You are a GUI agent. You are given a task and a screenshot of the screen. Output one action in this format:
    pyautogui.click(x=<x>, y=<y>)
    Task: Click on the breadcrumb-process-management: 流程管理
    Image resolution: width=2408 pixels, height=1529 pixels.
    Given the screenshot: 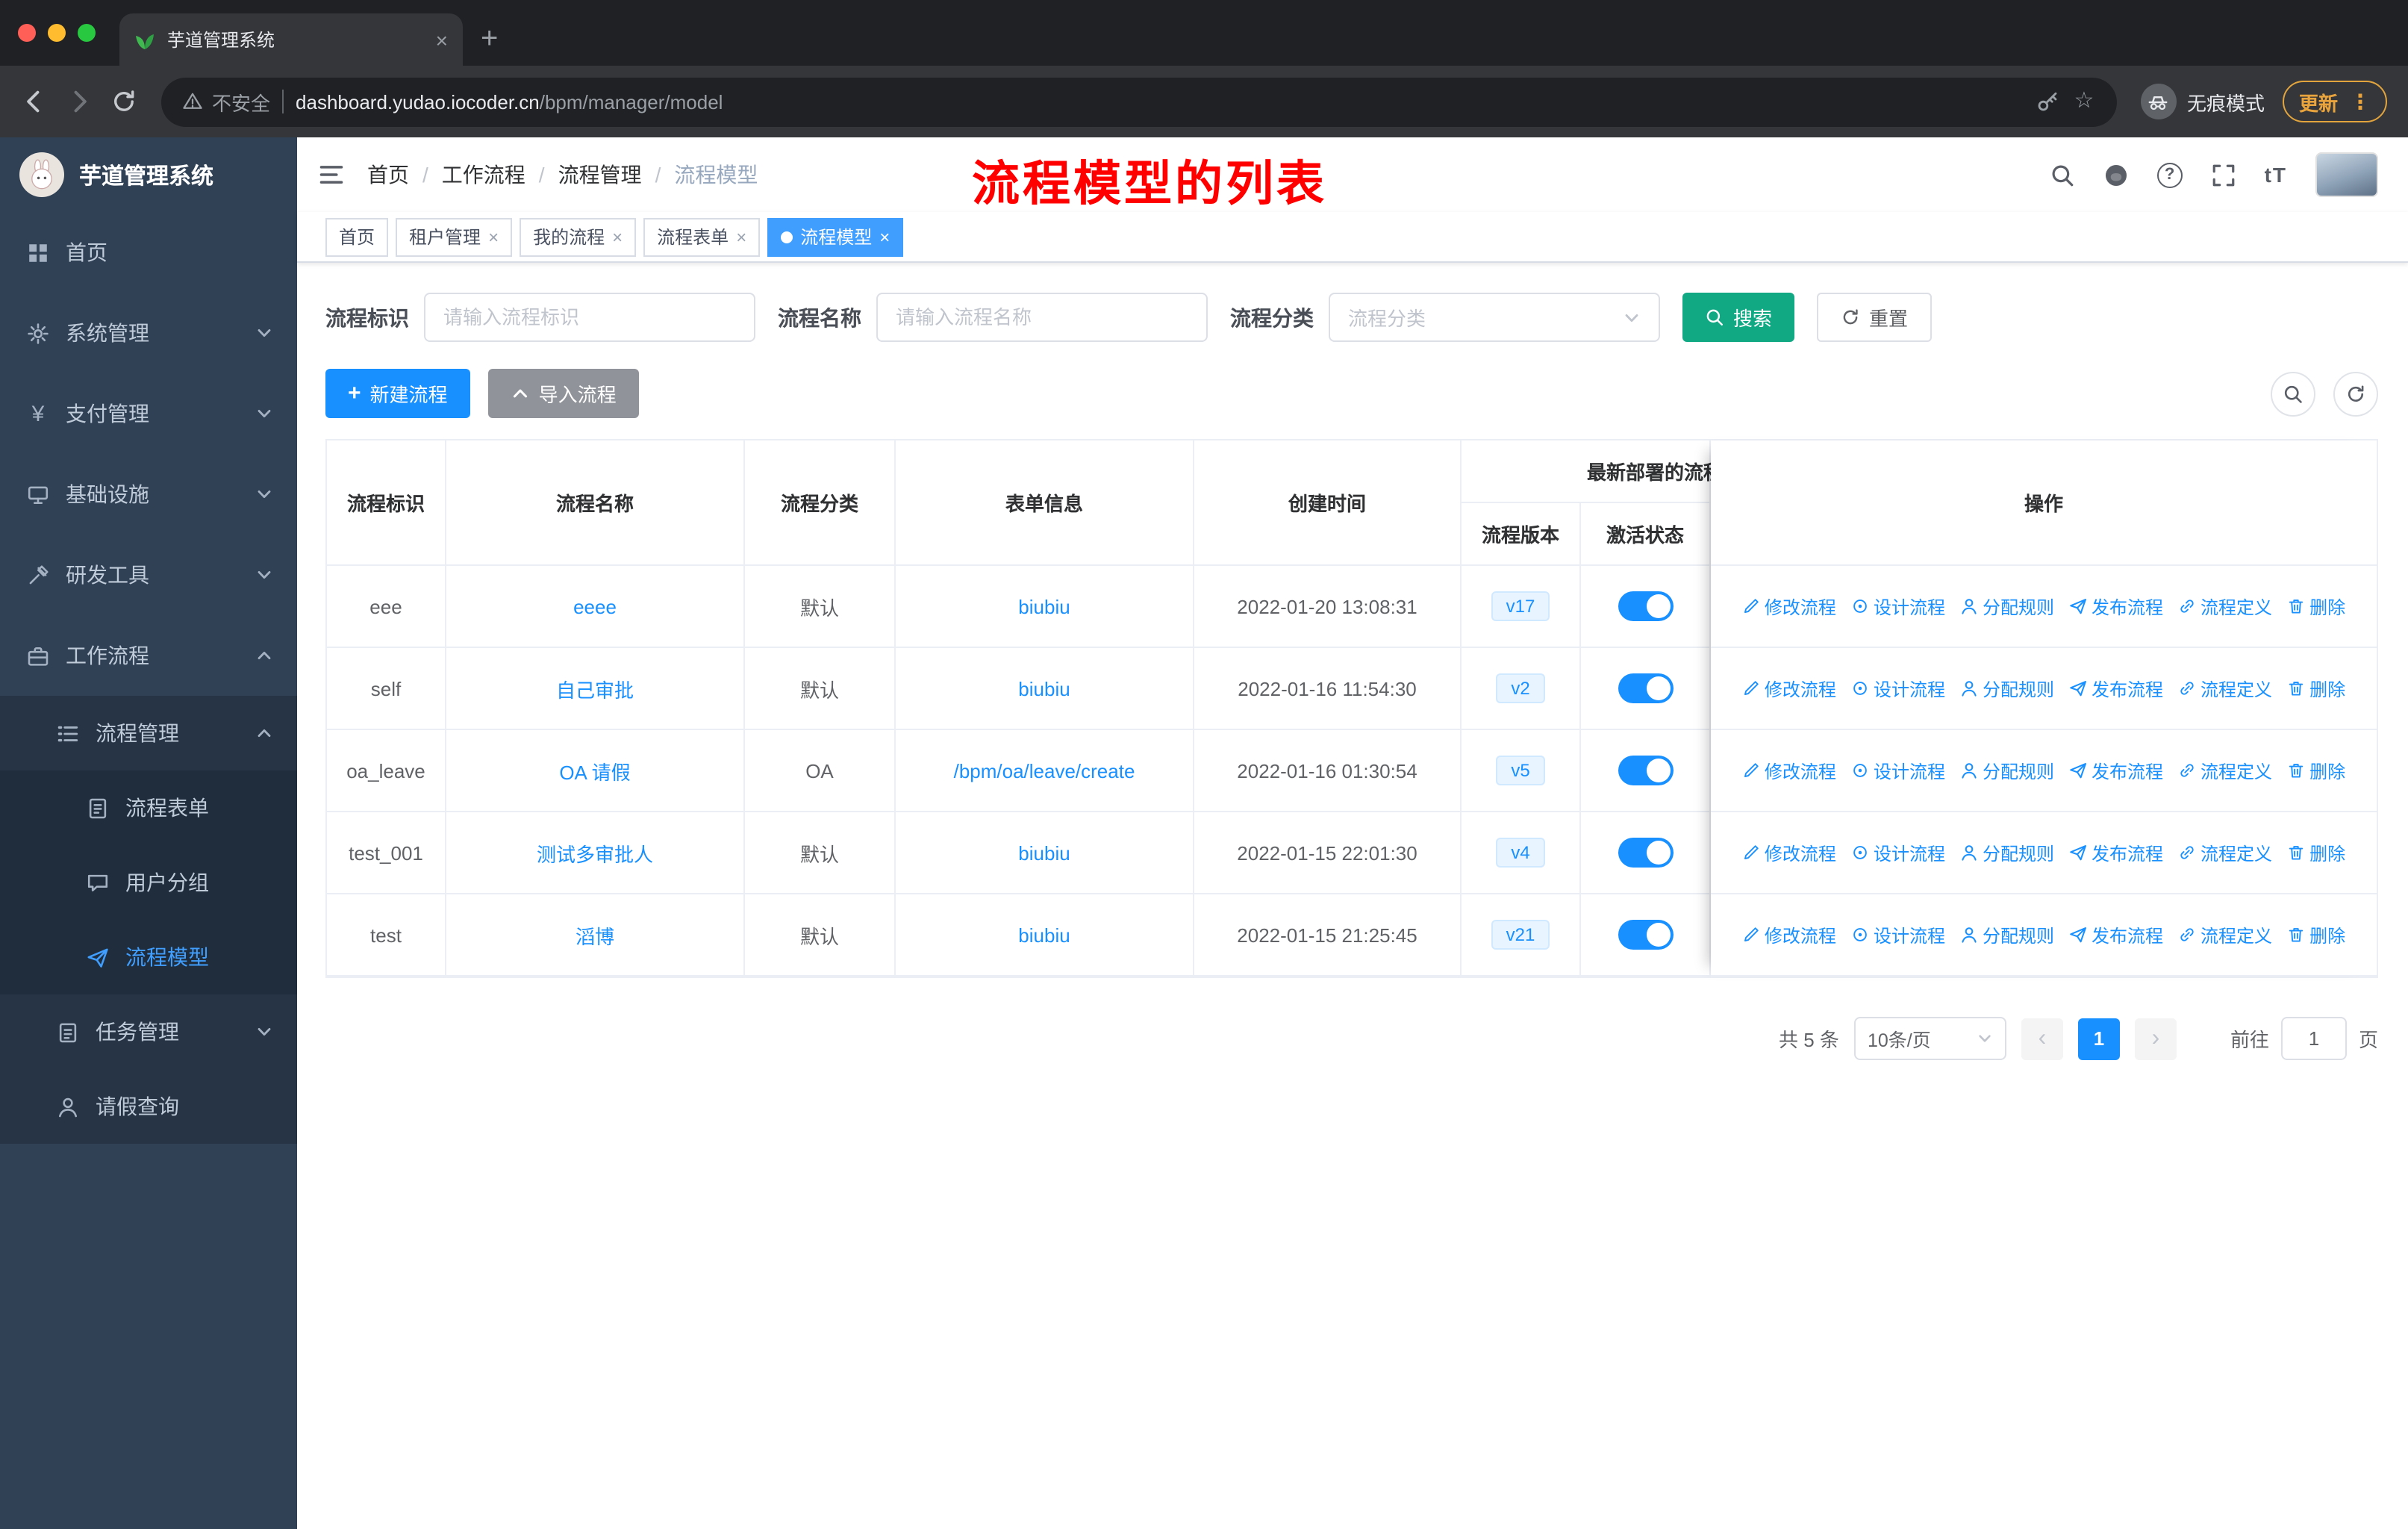 What is the action you would take?
    pyautogui.click(x=600, y=175)
    